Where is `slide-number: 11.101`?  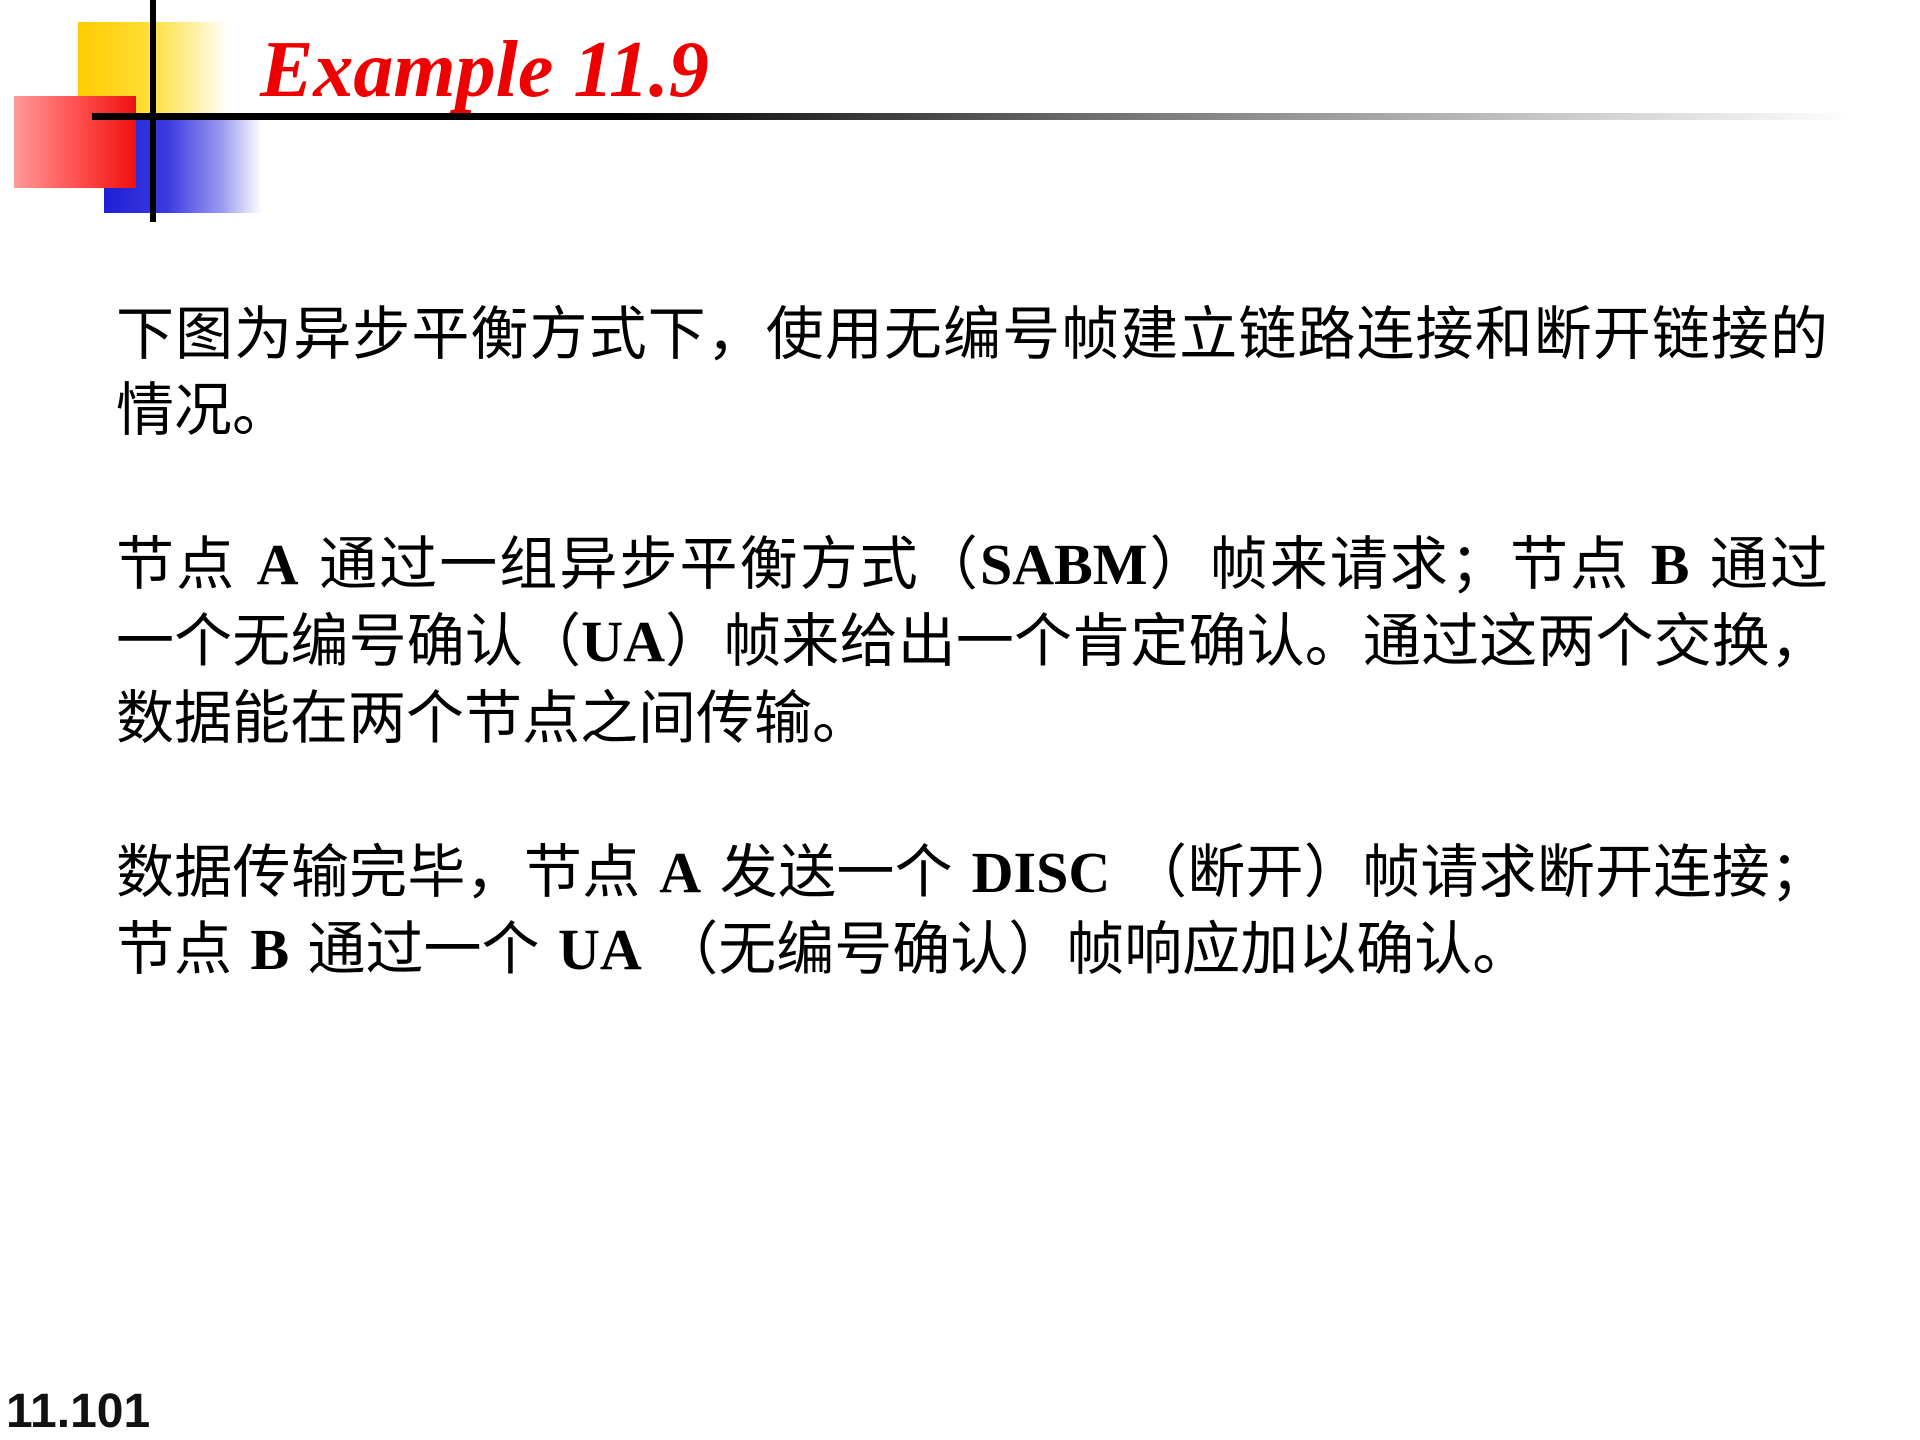 slide-number: 11.101 is located at coordinates (78, 1411).